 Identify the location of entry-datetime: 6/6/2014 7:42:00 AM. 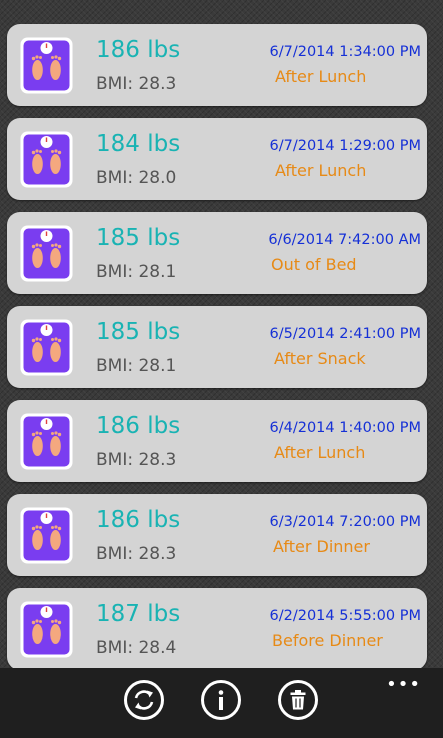
(344, 240).